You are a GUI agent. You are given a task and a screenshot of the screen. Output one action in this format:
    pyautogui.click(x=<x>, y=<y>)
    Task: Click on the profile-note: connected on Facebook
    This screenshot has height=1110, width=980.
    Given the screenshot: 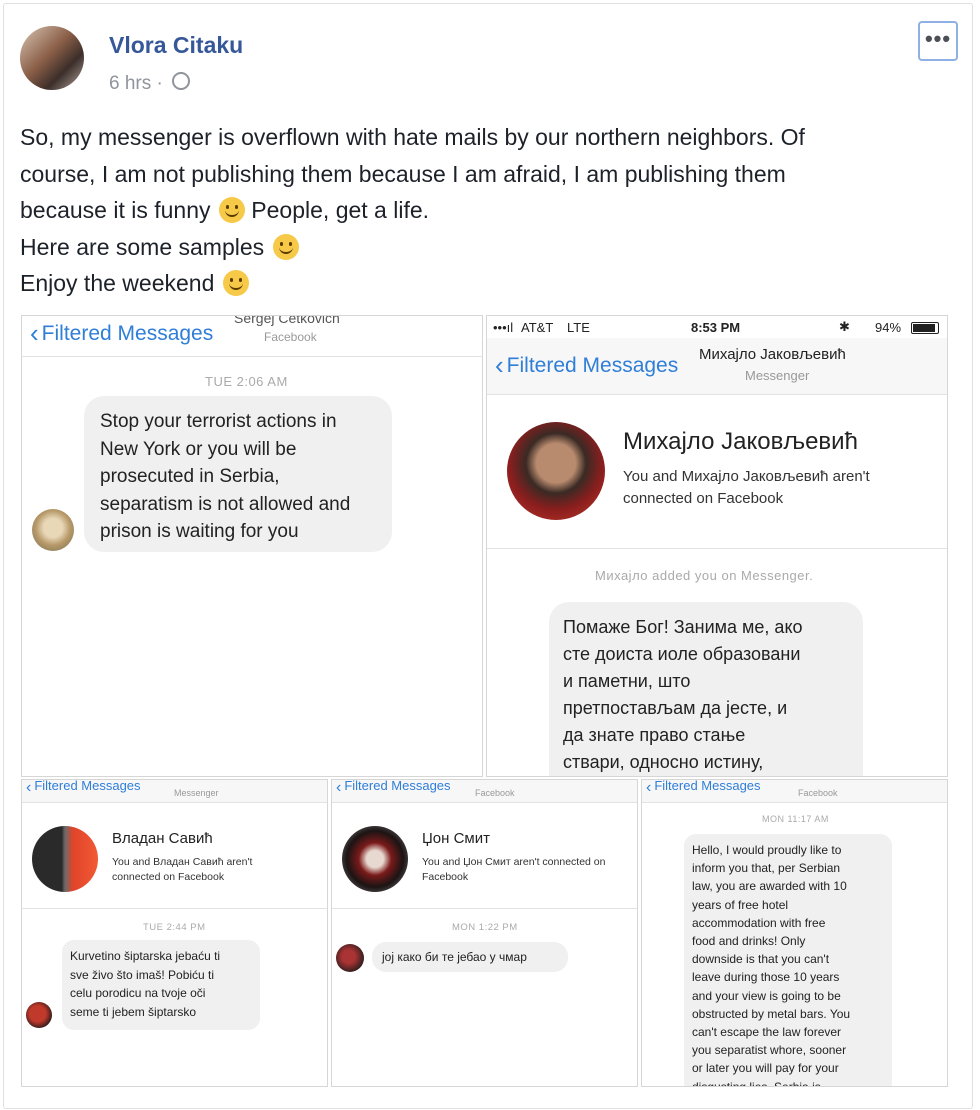 What is the action you would take?
    pyautogui.click(x=168, y=877)
    